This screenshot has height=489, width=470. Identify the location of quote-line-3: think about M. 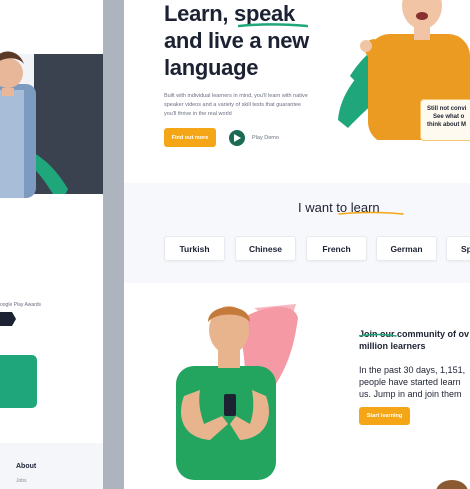
(446, 125).